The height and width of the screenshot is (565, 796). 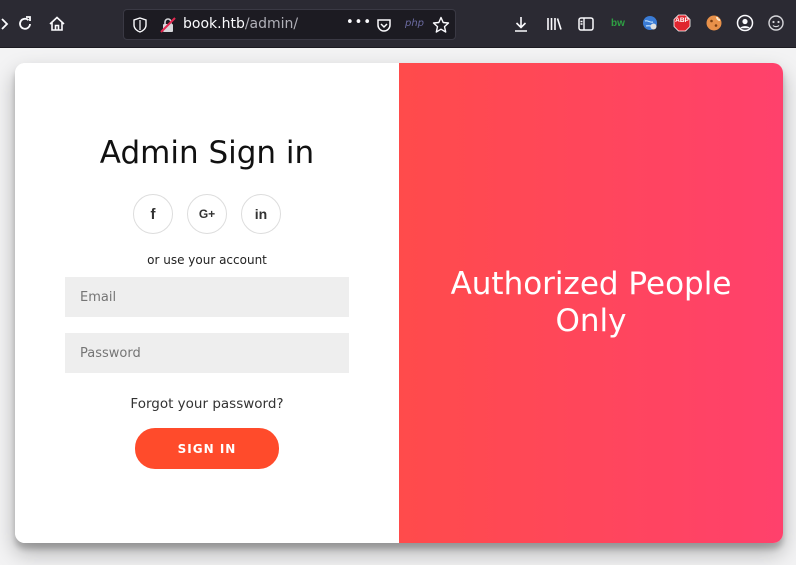 I want to click on google-plus-button: G+, so click(x=207, y=214).